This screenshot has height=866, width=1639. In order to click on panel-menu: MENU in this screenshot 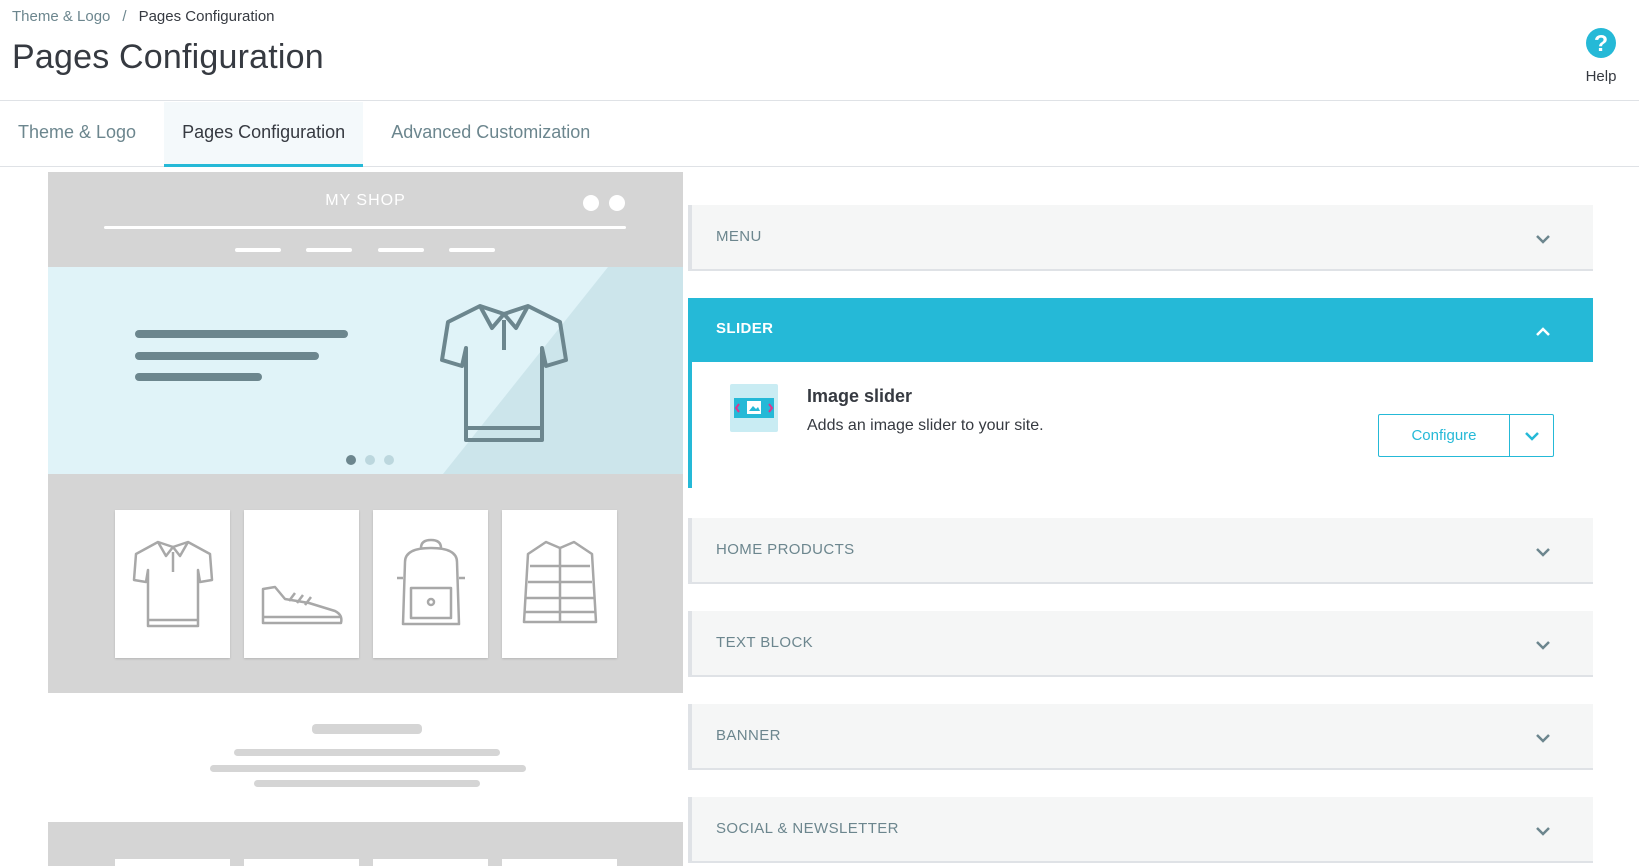, I will do `click(1140, 238)`.